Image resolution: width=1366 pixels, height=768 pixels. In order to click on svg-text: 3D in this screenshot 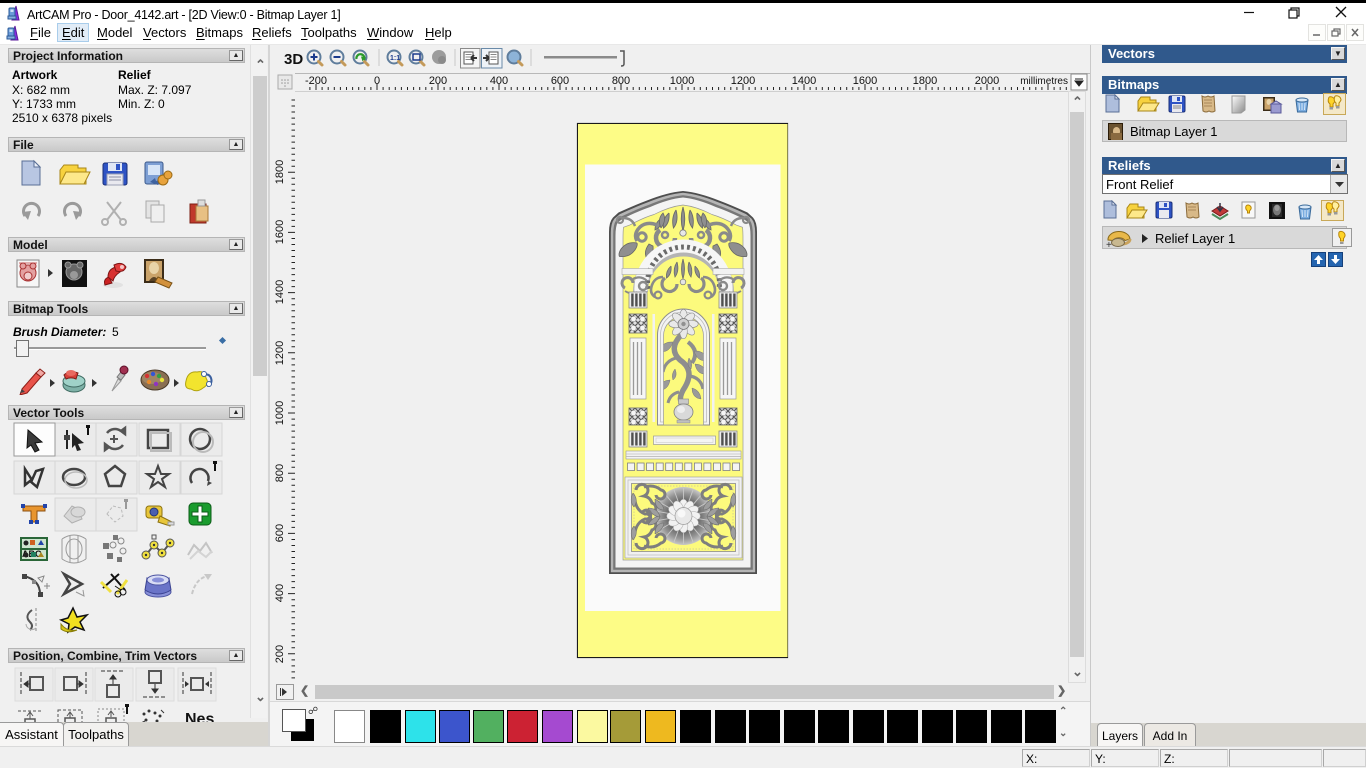, I will do `click(293, 59)`.